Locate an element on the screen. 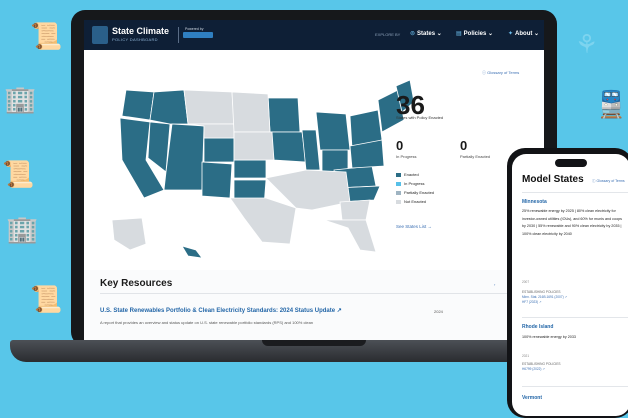  in-progress-count: 0 is located at coordinates (400, 145).